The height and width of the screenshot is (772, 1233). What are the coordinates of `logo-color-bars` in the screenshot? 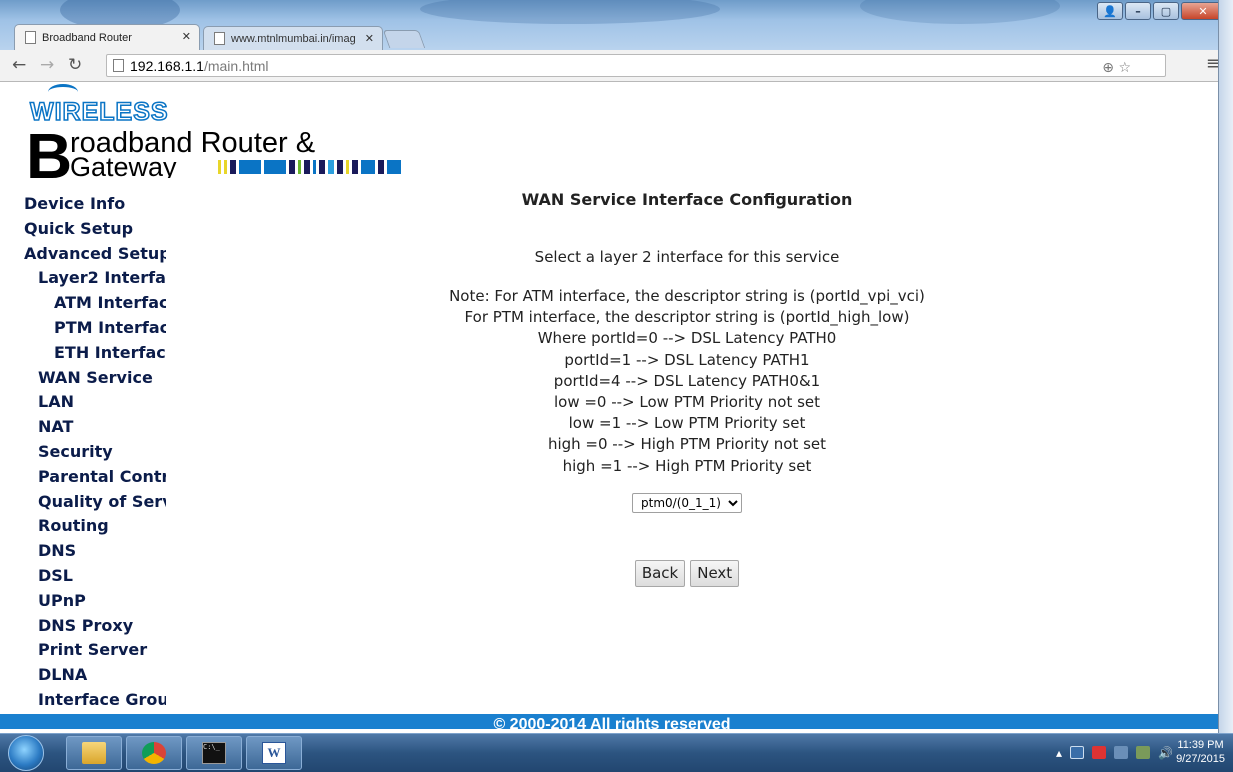 It's located at (309, 168).